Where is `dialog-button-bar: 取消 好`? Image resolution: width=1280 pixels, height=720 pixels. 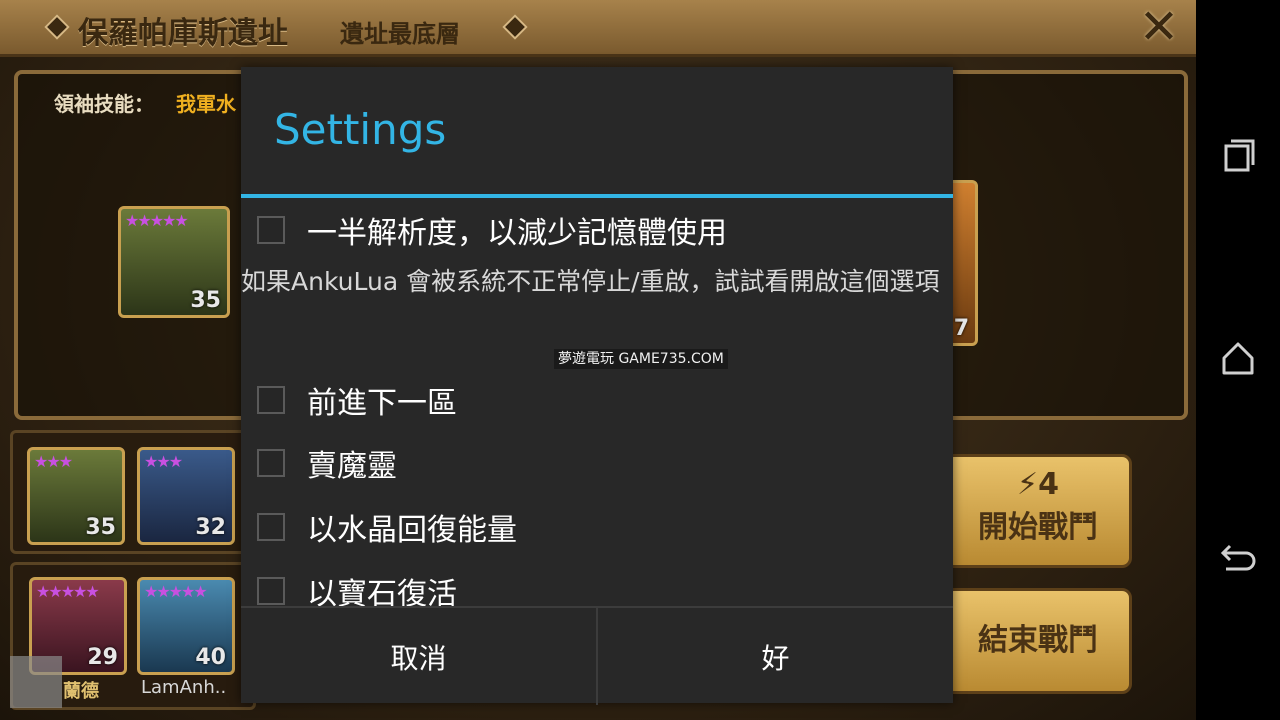
dialog-button-bar: 取消 好 is located at coordinates (597, 655).